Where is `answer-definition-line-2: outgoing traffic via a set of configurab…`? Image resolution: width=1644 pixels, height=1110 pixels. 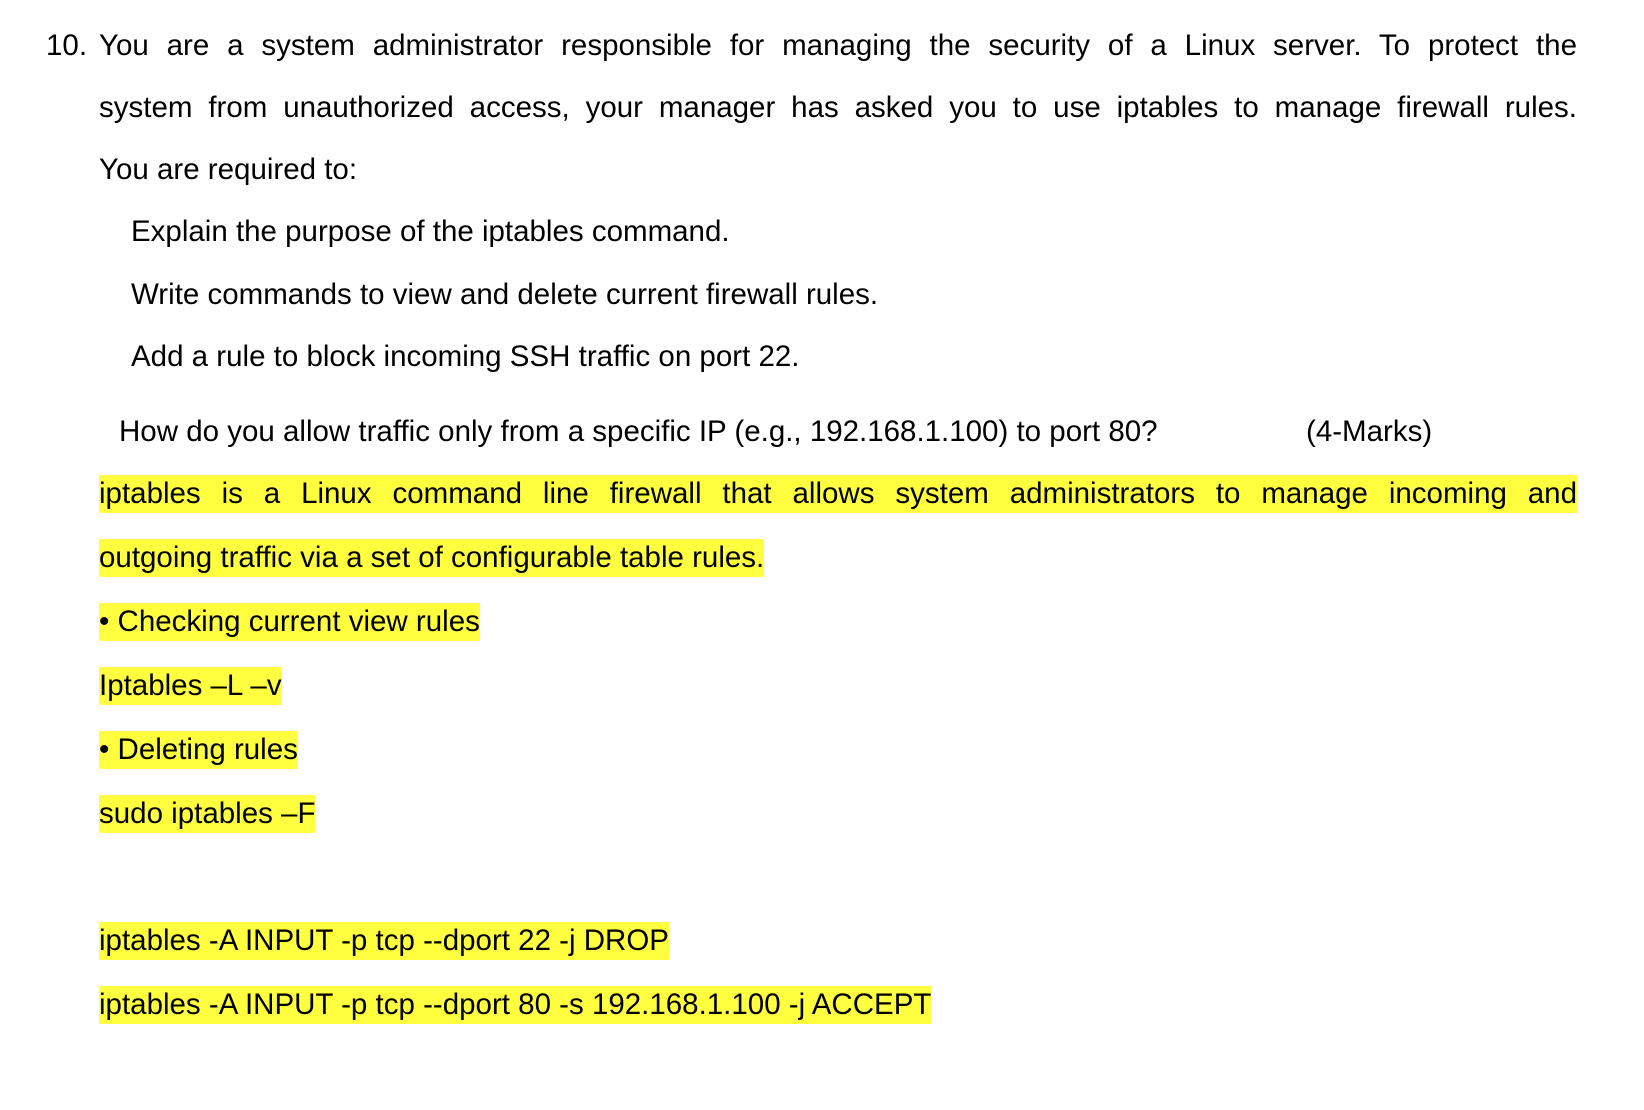
answer-definition-line-2: outgoing traffic via a set of configurab… is located at coordinates (432, 558).